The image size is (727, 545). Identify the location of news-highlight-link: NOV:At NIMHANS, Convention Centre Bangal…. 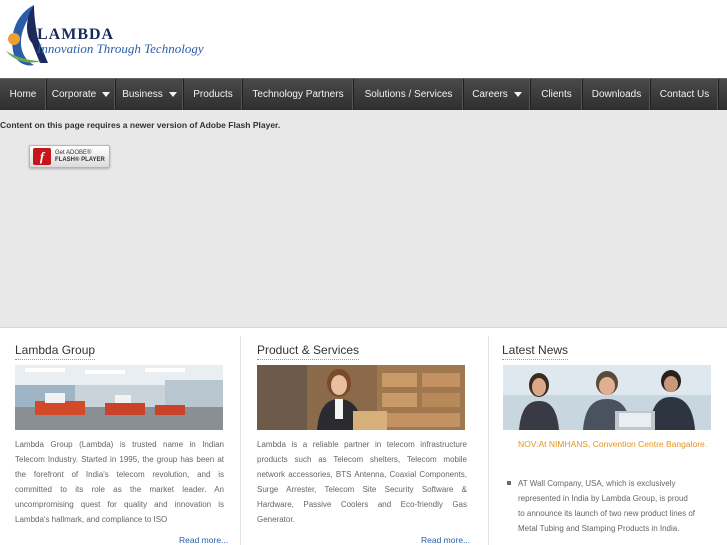
(612, 444).